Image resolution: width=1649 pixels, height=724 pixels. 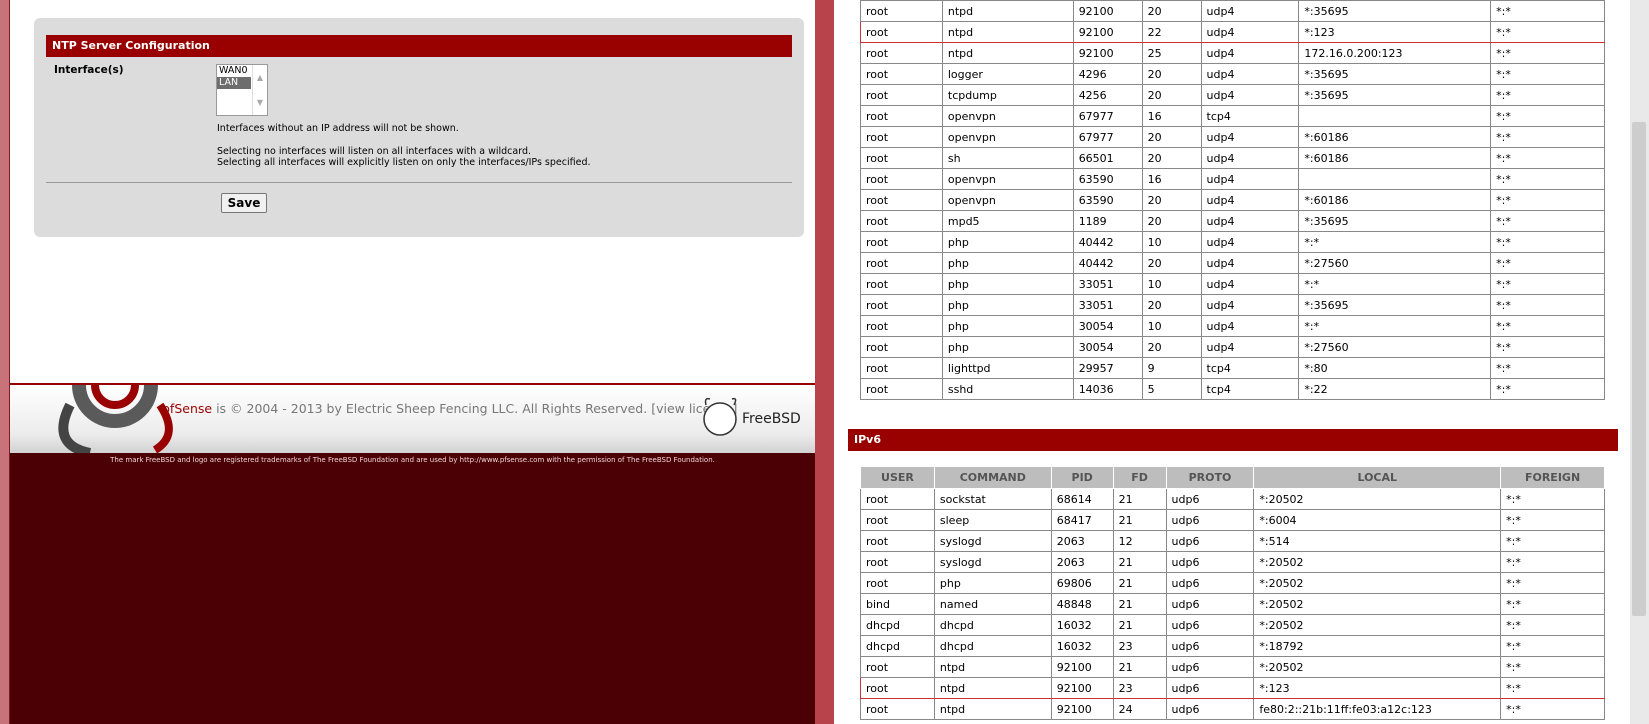 What do you see at coordinates (1395, 179) in the screenshot?
I see `cell-local` at bounding box center [1395, 179].